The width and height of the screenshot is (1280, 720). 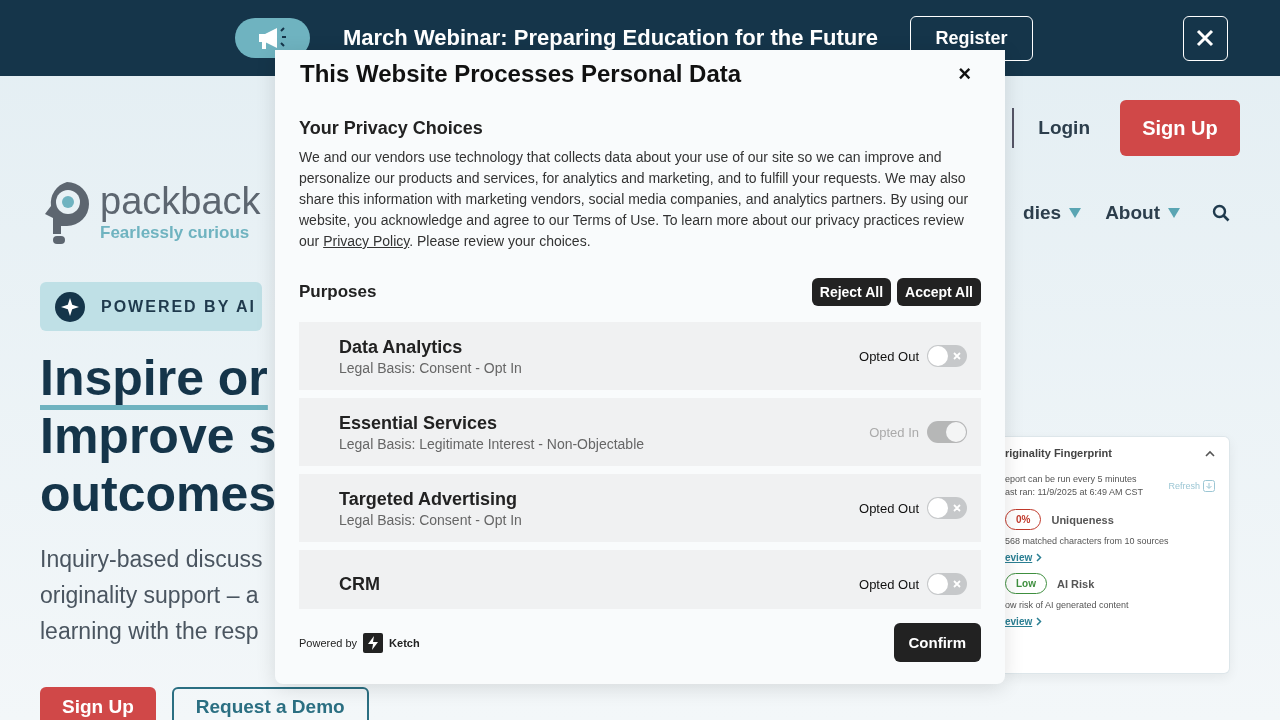 I want to click on ketch-logo-icon, so click(x=373, y=642).